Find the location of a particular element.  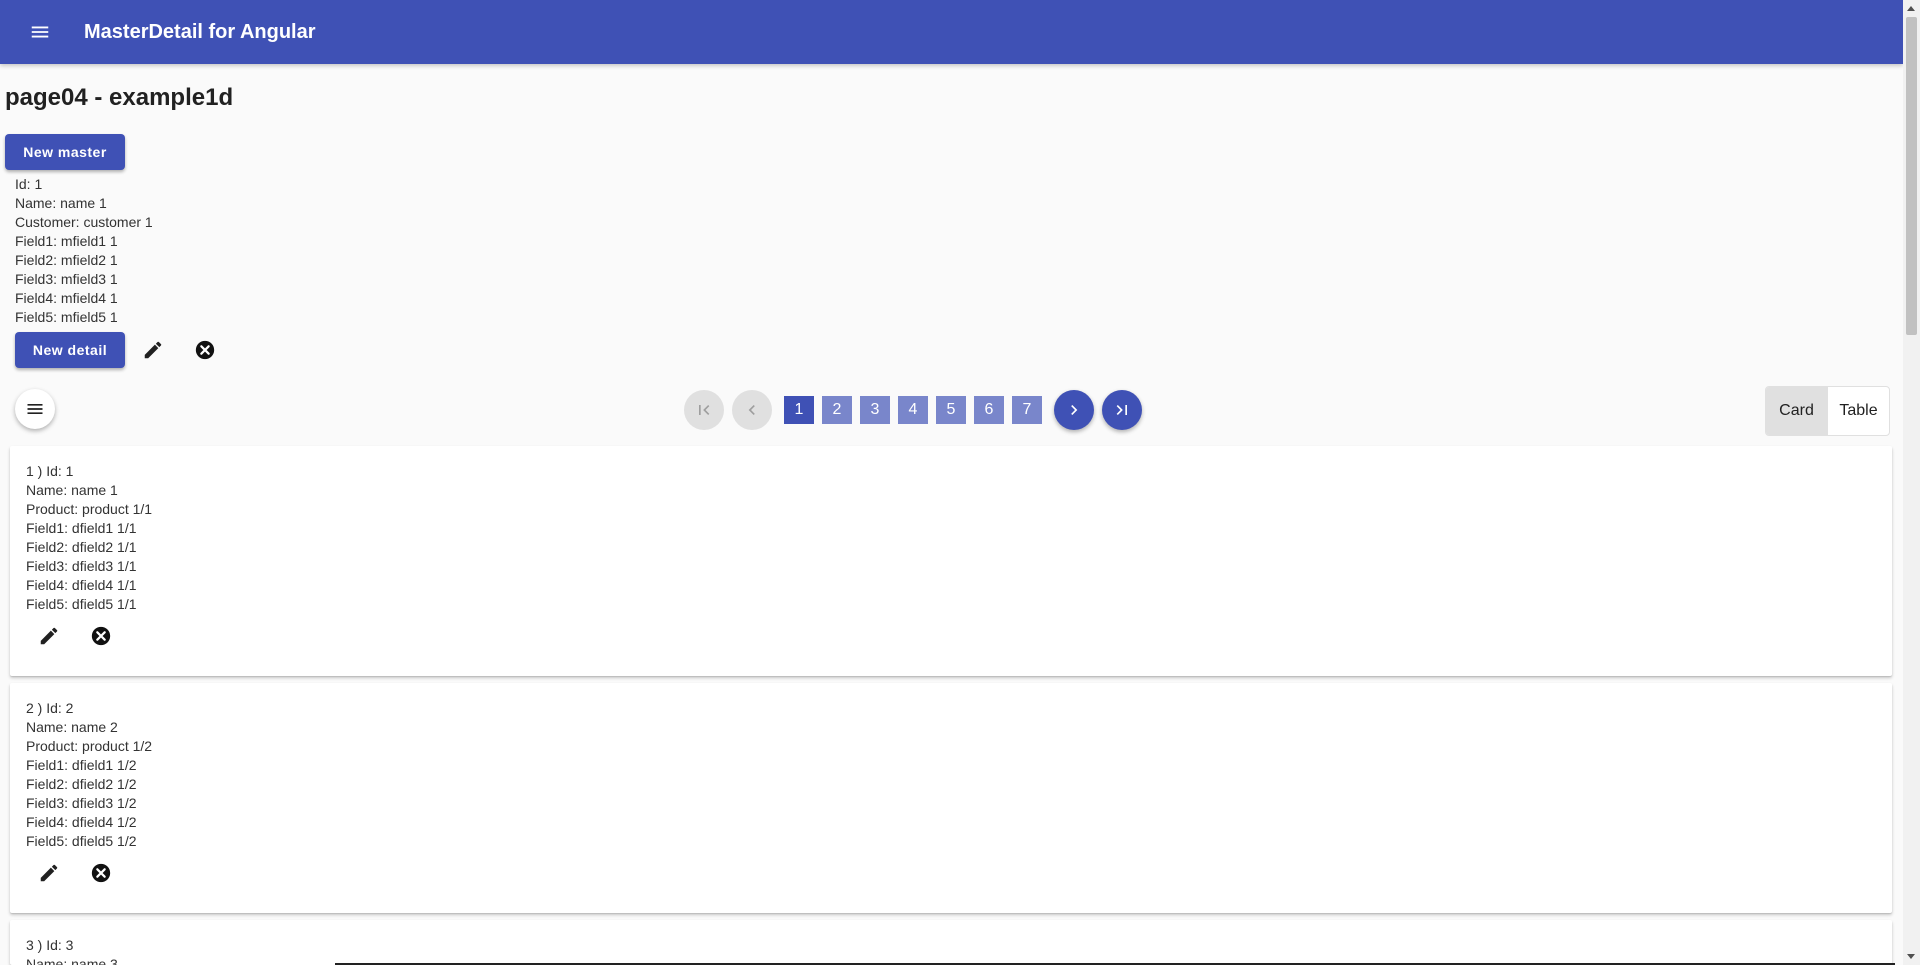

page-title: page04 - example1d is located at coordinates (119, 97).